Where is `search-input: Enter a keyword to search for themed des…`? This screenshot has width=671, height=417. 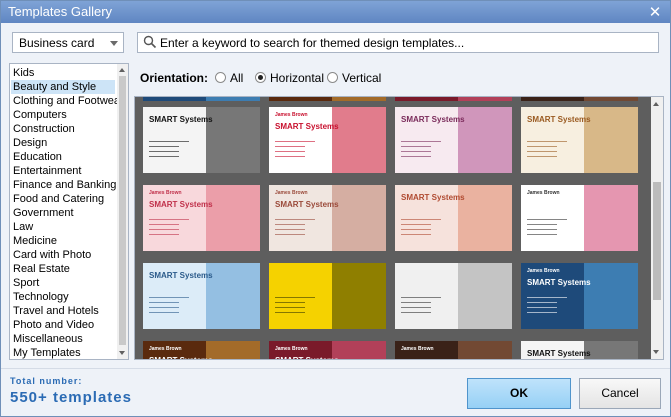 search-input: Enter a keyword to search for themed des… is located at coordinates (398, 42).